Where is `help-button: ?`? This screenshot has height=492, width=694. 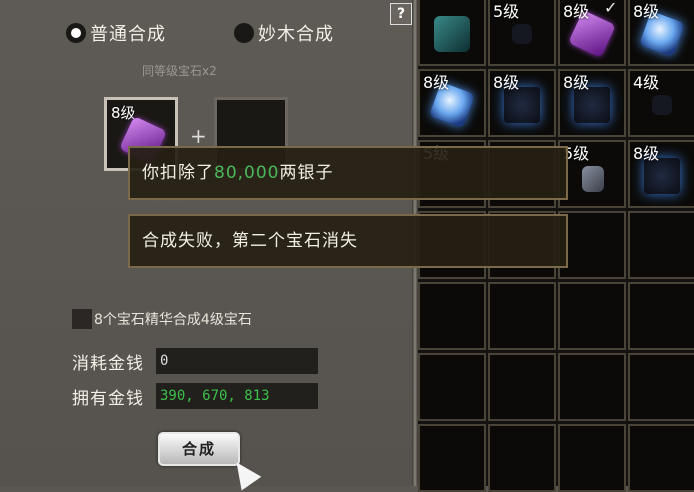
help-button: ? is located at coordinates (401, 14).